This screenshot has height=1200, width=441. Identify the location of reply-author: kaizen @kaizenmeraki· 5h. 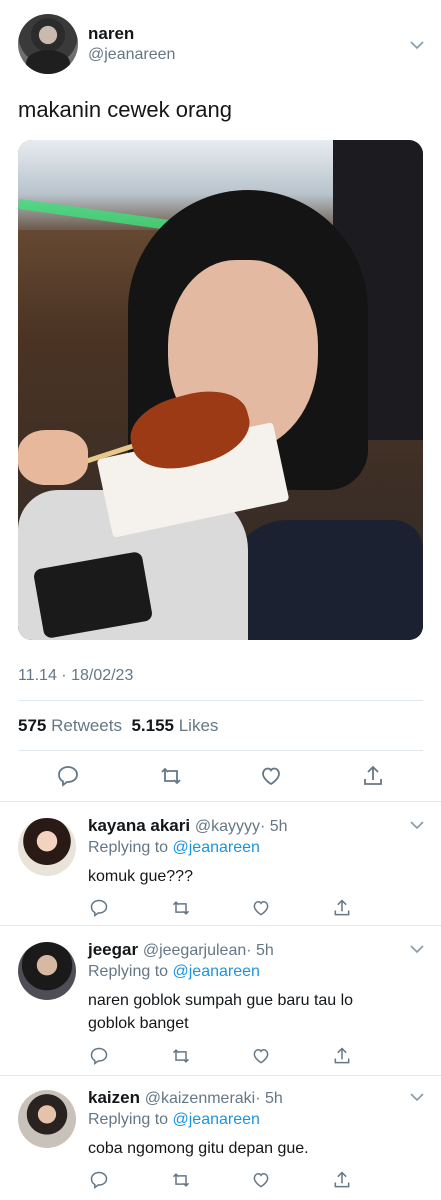
(185, 1098).